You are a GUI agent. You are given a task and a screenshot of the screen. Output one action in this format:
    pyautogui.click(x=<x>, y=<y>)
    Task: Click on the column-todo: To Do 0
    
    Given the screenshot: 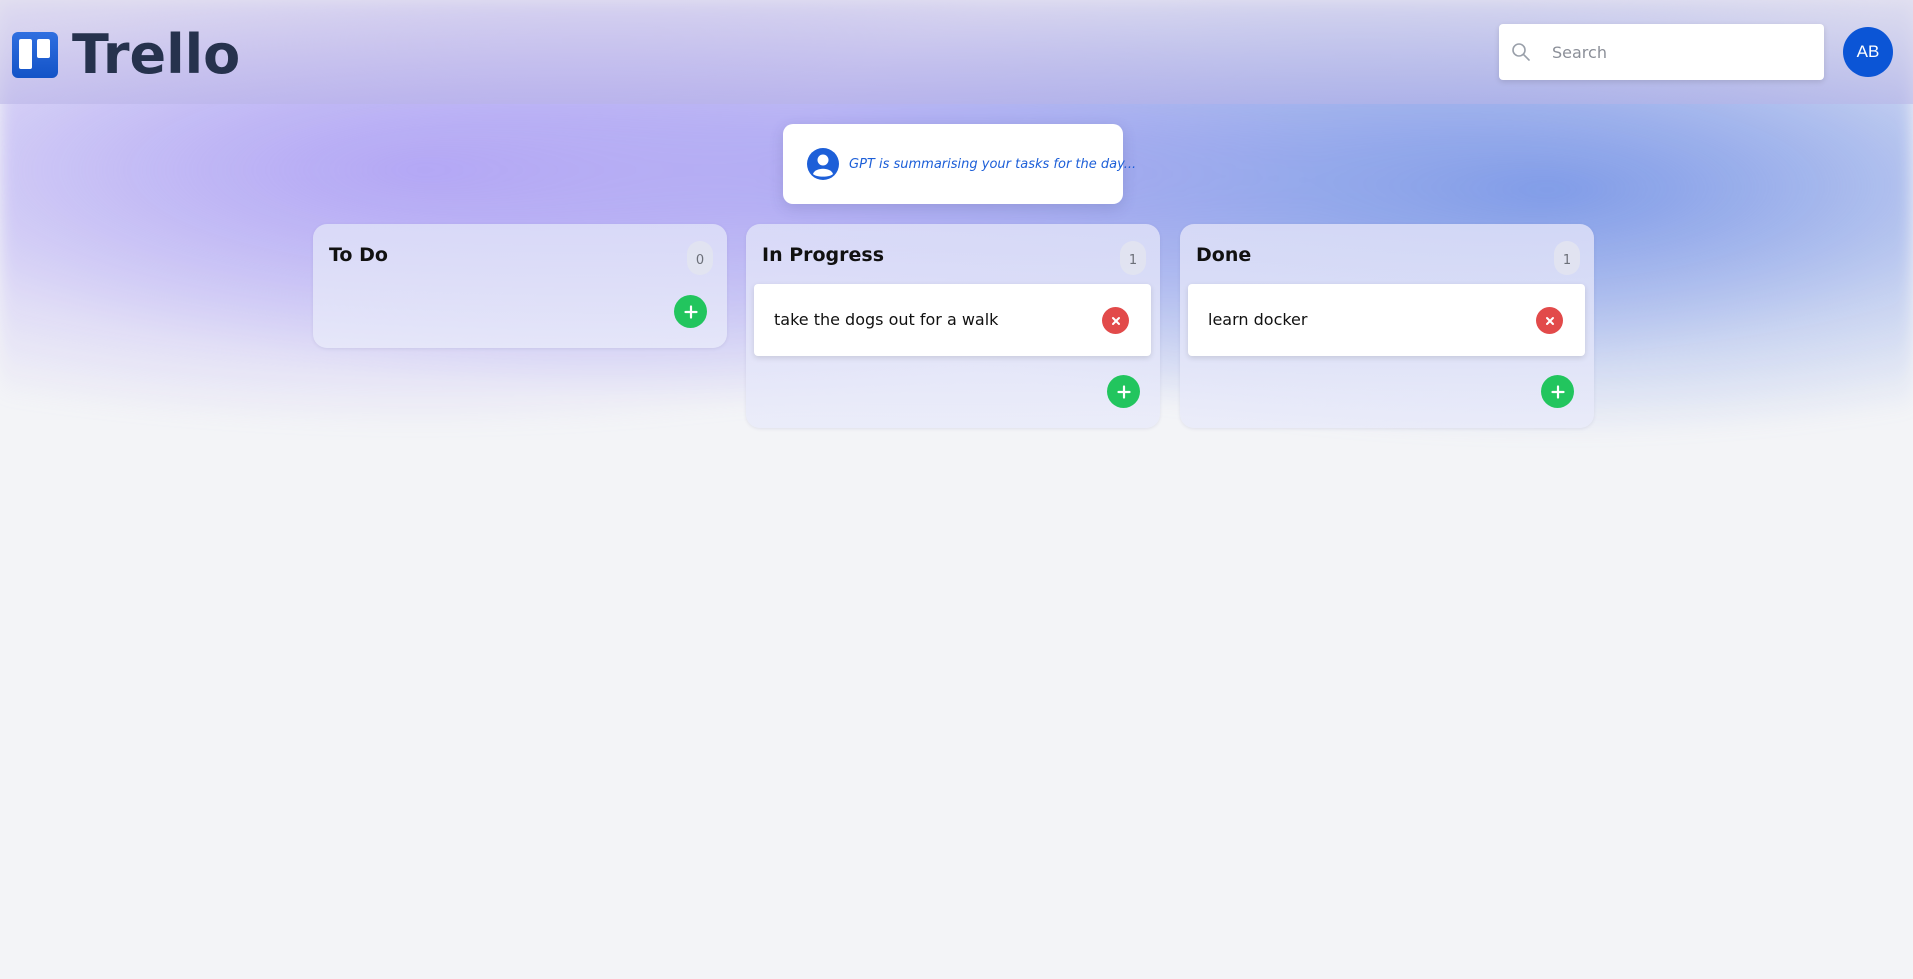 What is the action you would take?
    pyautogui.click(x=520, y=286)
    